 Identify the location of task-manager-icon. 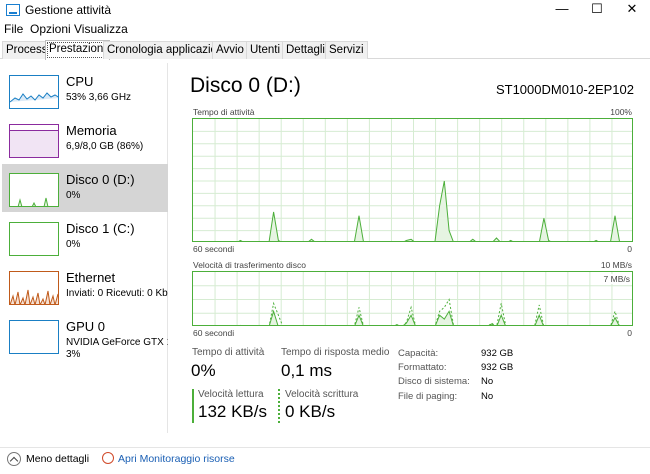
(13, 10).